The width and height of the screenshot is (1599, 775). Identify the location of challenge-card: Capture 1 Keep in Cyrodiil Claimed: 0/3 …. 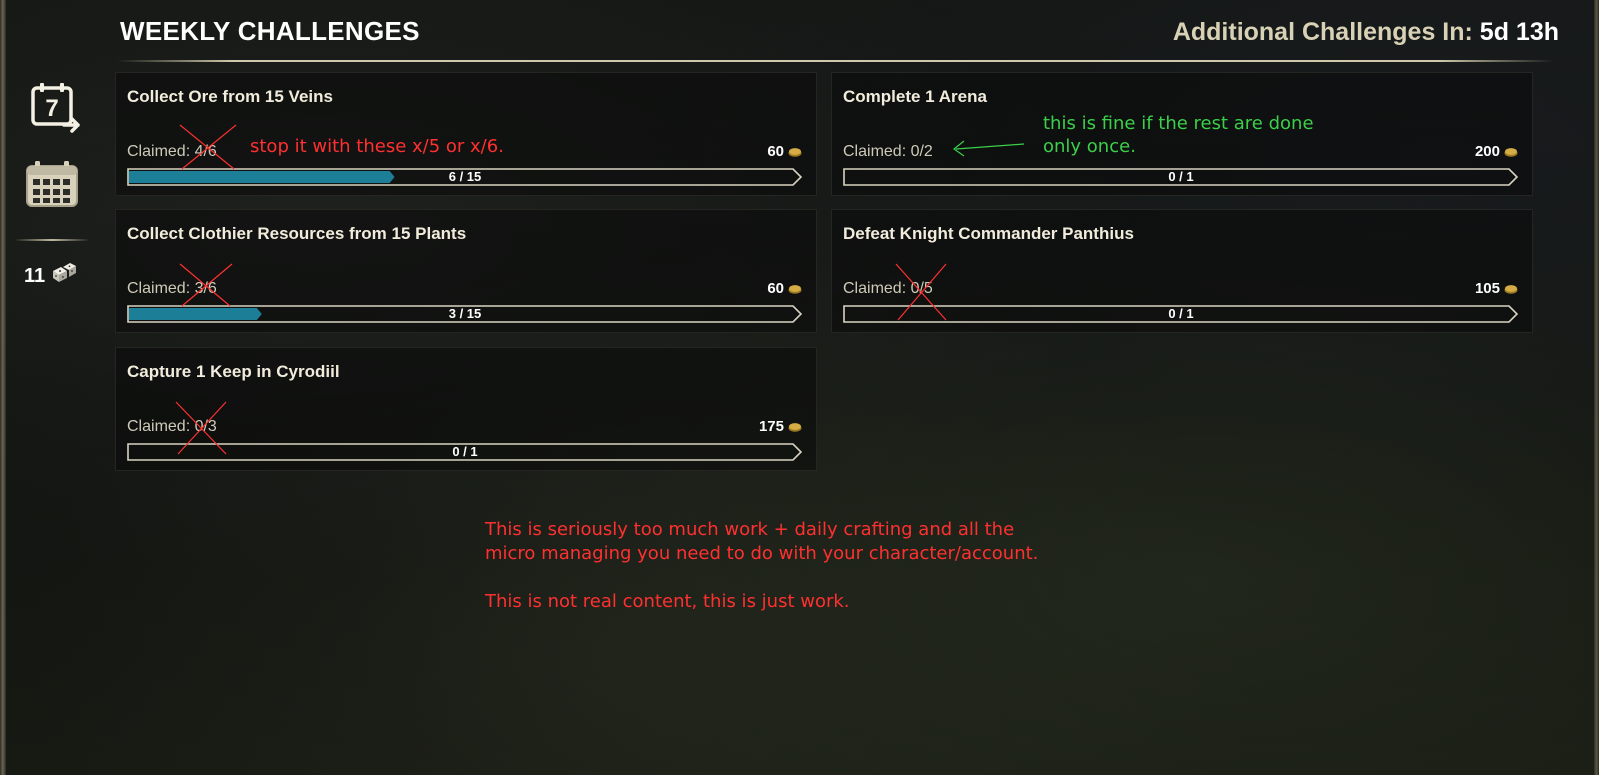
(466, 409).